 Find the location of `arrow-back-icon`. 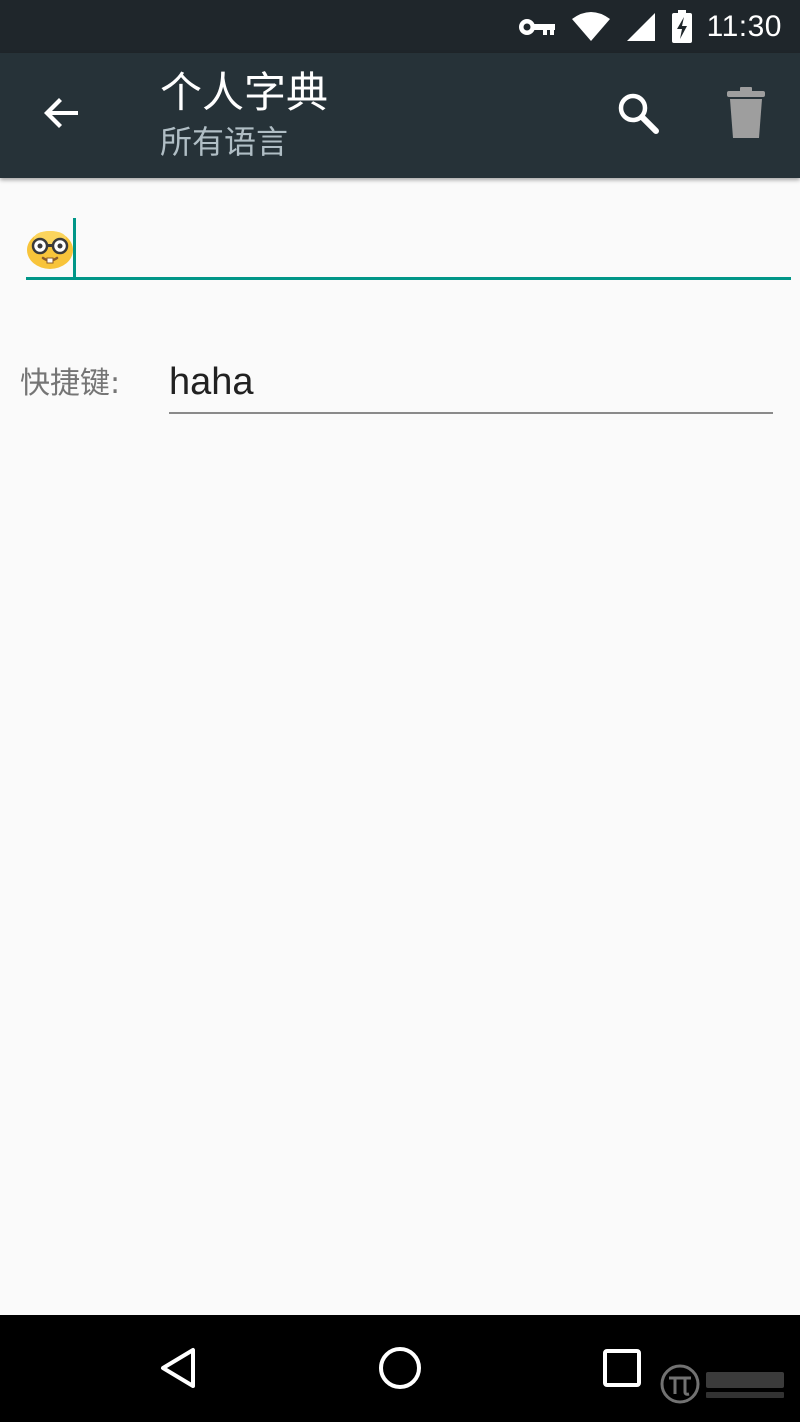

arrow-back-icon is located at coordinates (62, 115).